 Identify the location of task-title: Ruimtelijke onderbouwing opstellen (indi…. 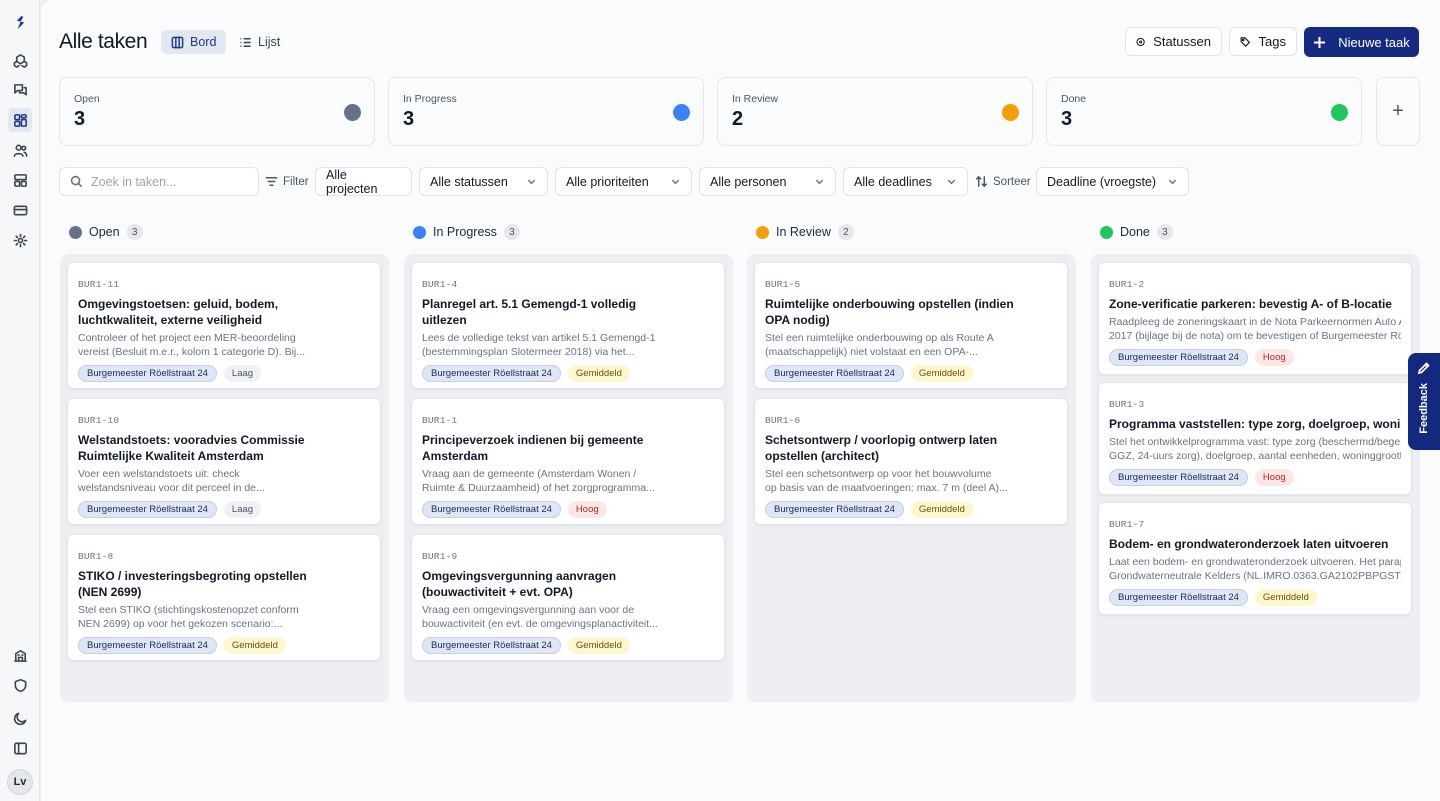
(889, 312).